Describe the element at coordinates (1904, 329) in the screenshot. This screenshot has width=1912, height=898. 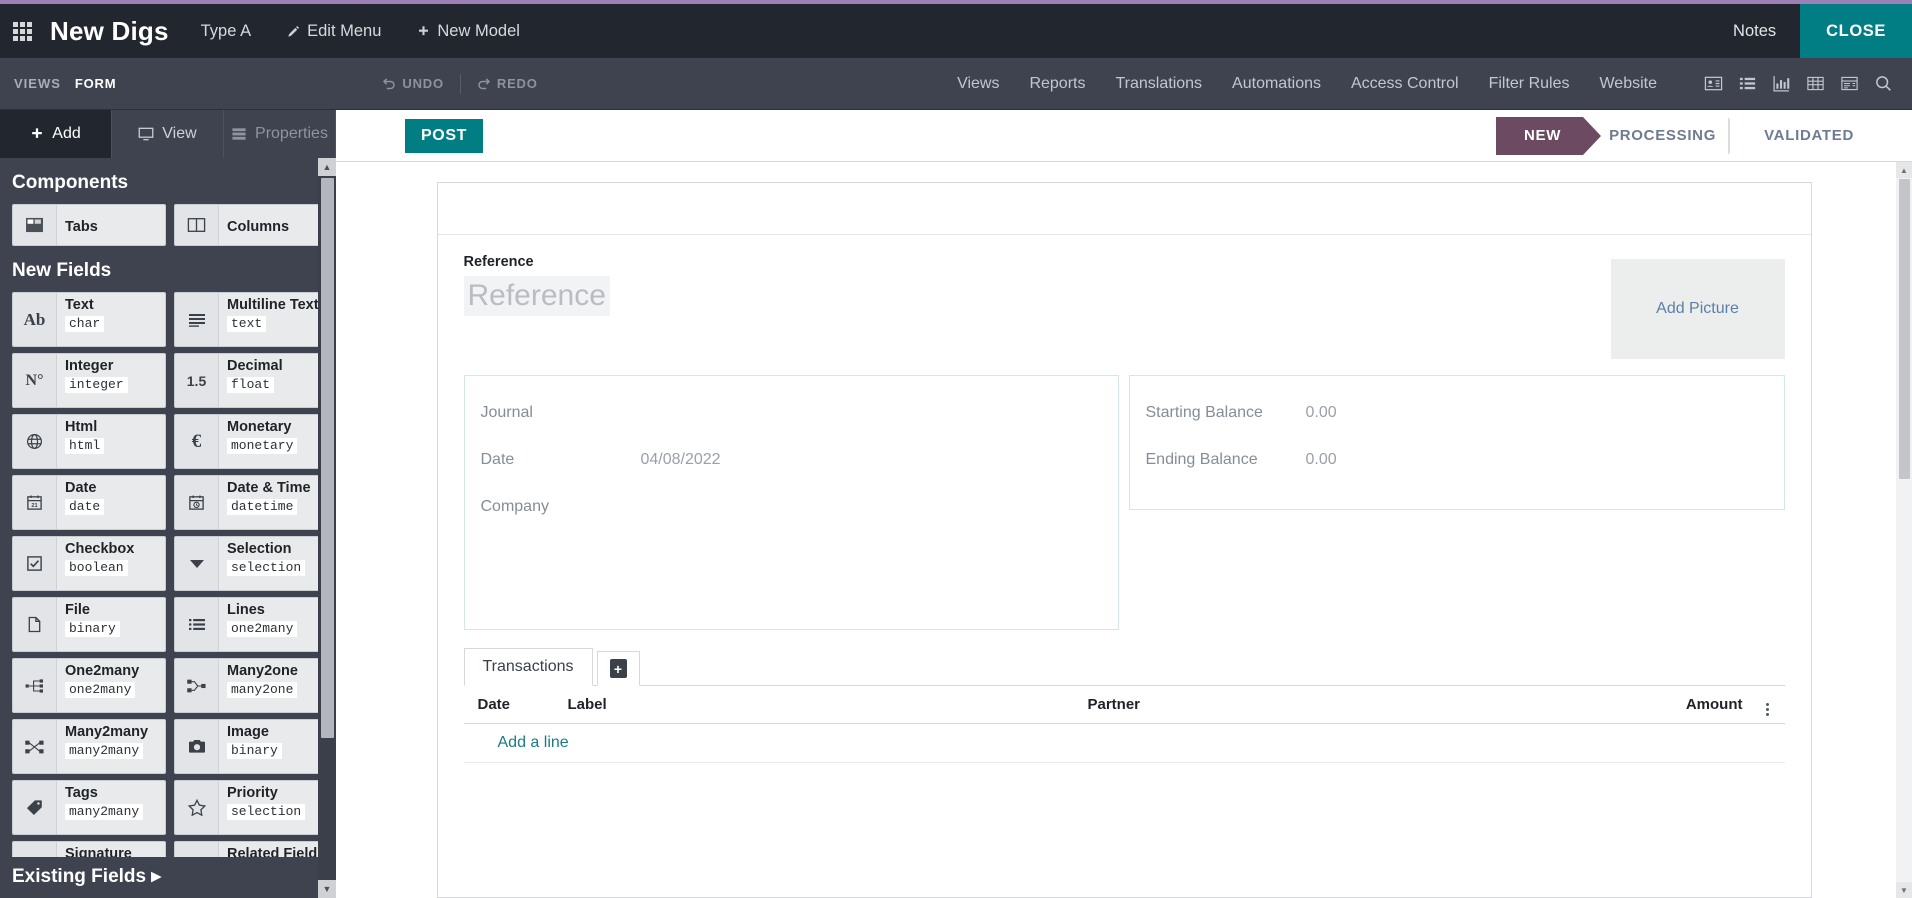
I see `form-scrollbar-thumb` at that location.